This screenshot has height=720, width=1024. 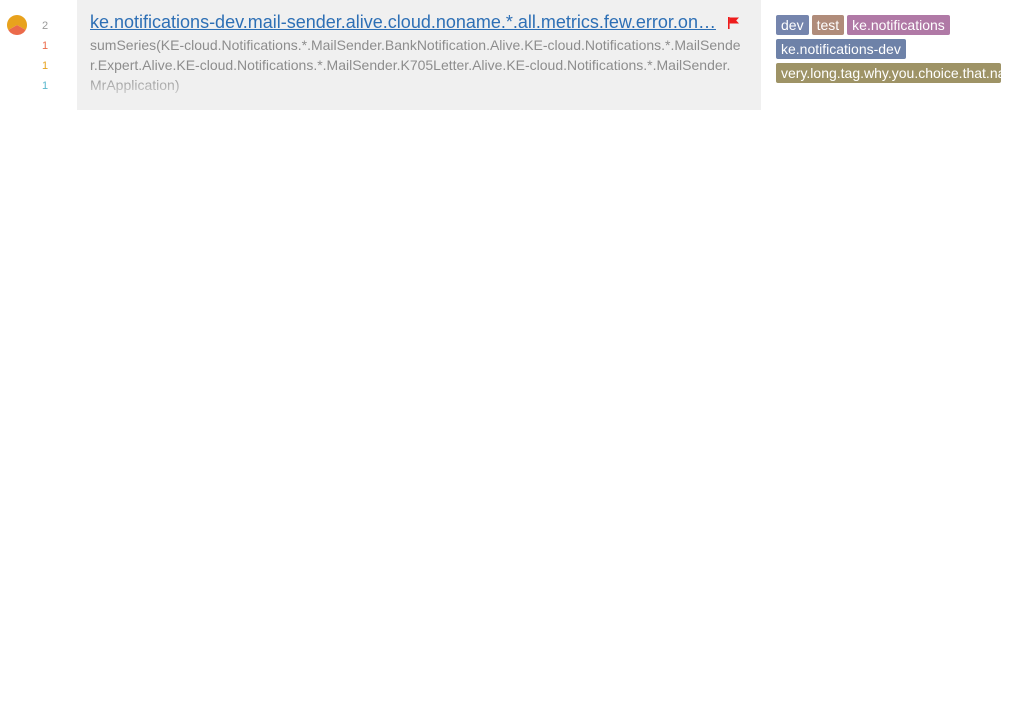 What do you see at coordinates (828, 25) in the screenshot?
I see `tag-test: test` at bounding box center [828, 25].